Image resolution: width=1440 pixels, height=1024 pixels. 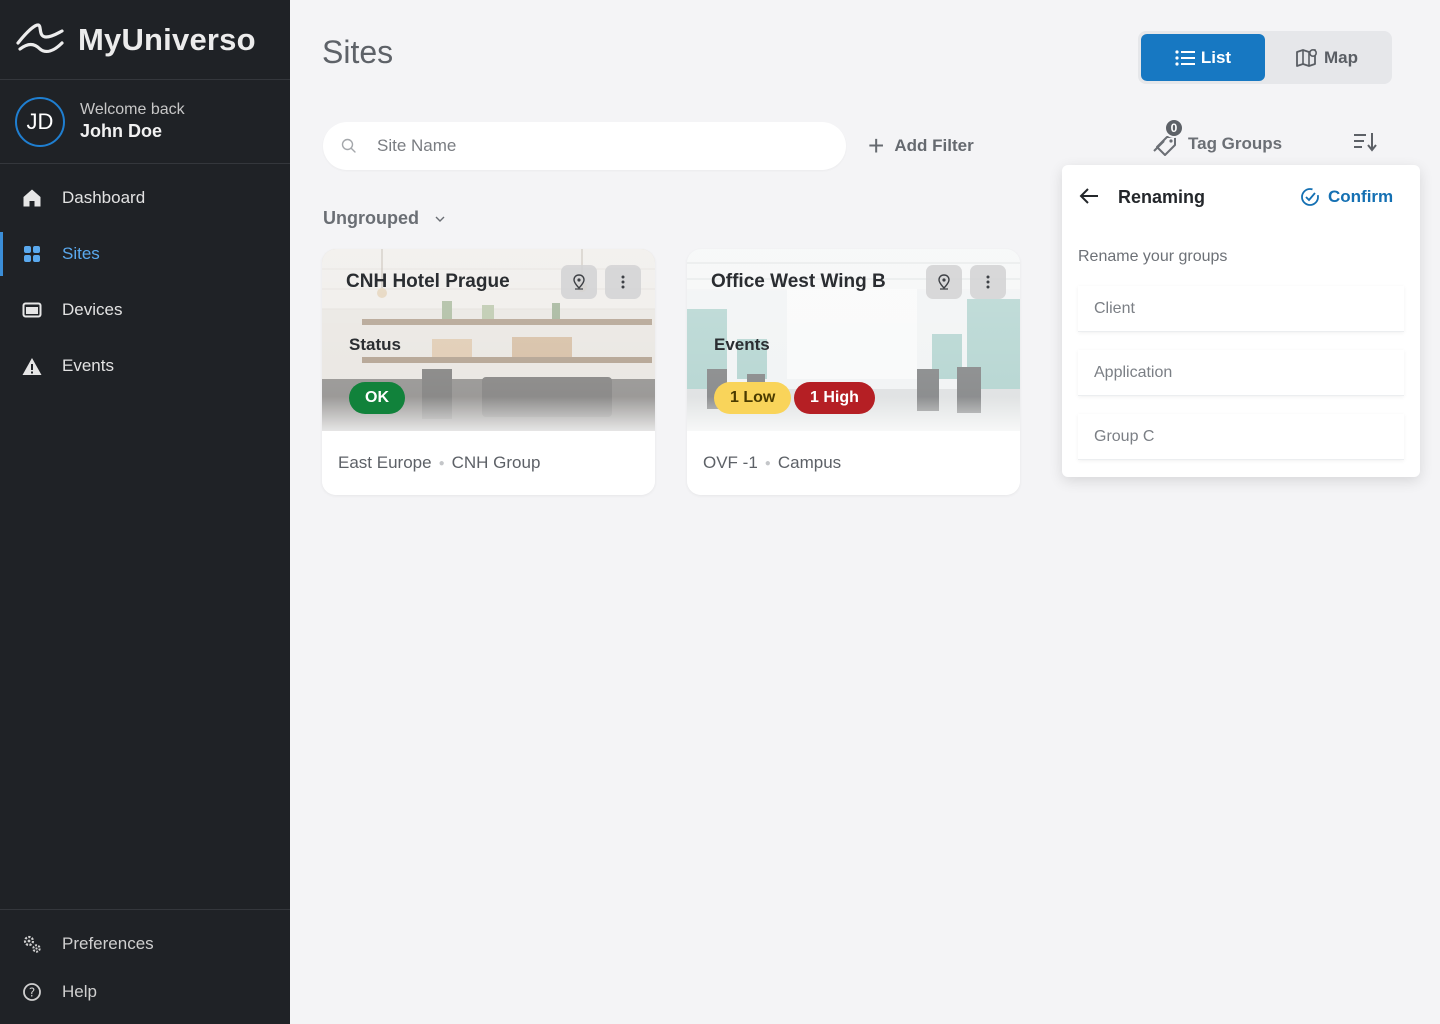 I want to click on main-nav: Dashboard Sites Devices Events, so click(x=145, y=282).